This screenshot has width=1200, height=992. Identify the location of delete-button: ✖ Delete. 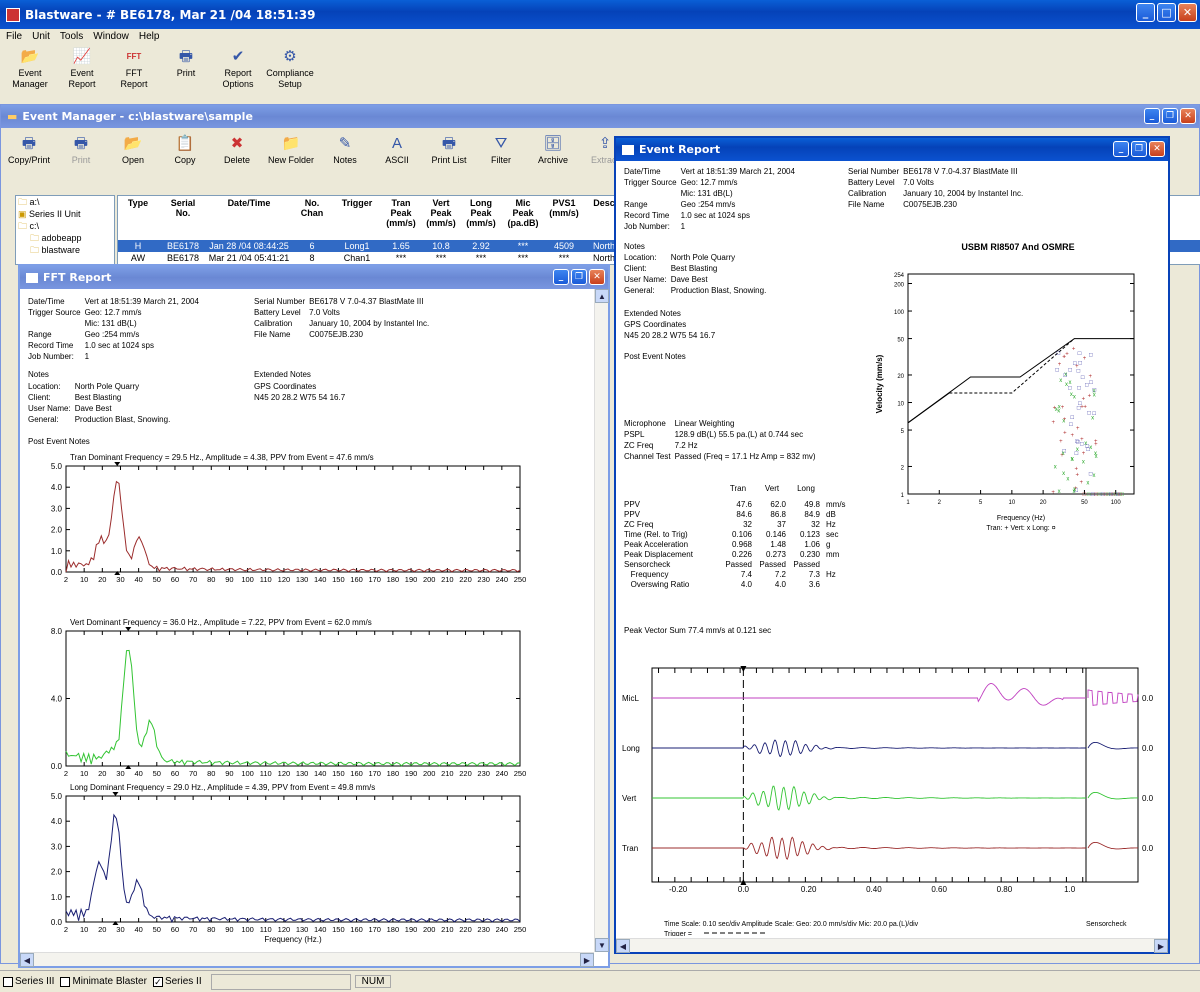
(237, 149).